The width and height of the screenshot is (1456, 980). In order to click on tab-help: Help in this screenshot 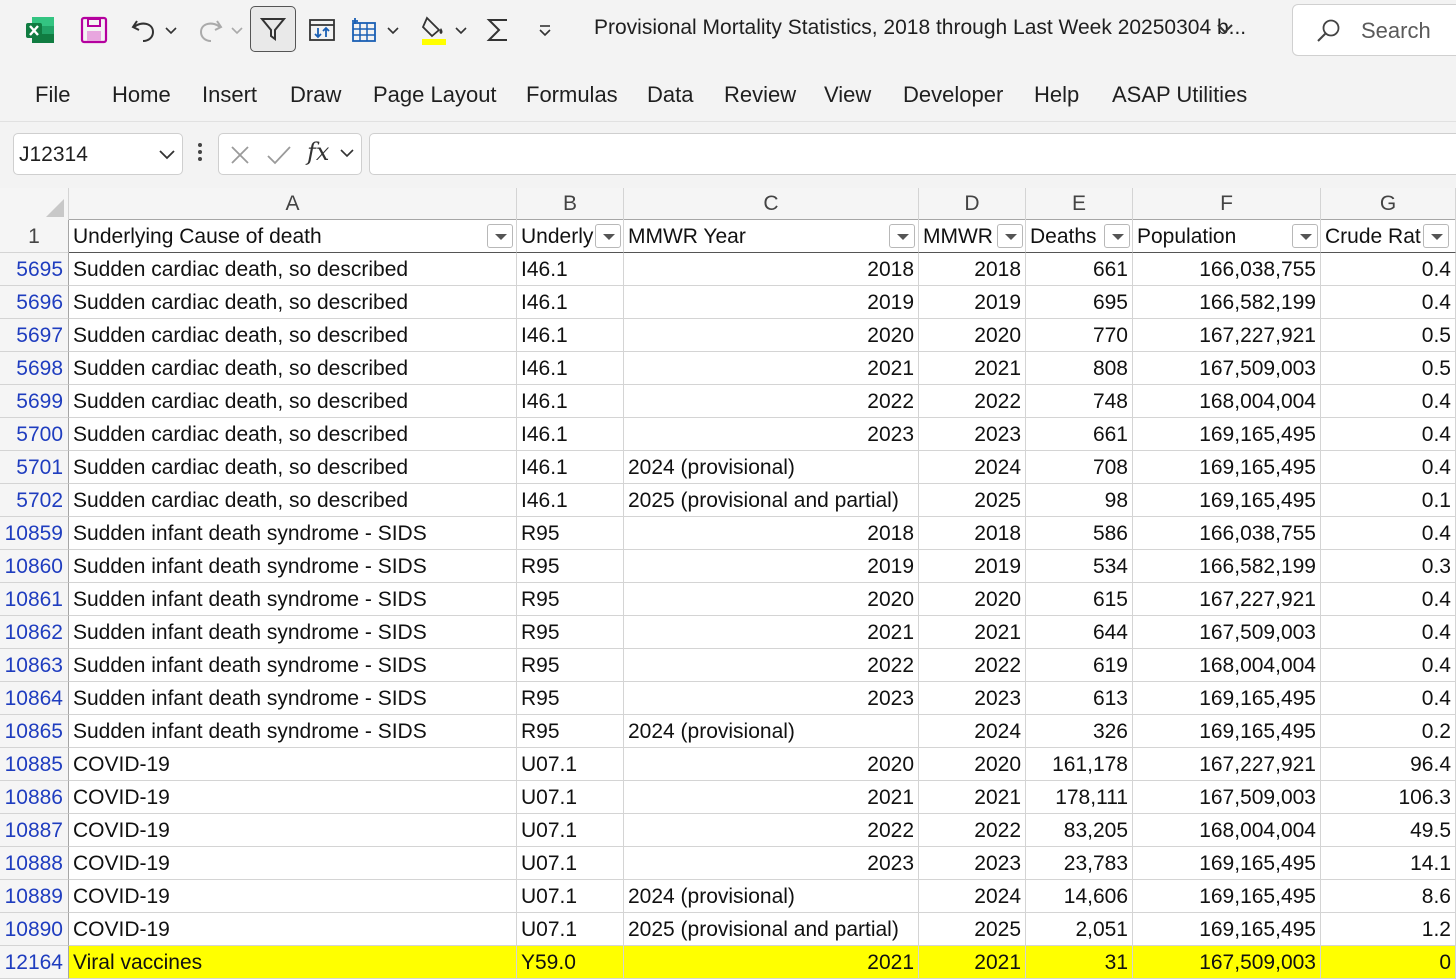, I will do `click(1056, 95)`.